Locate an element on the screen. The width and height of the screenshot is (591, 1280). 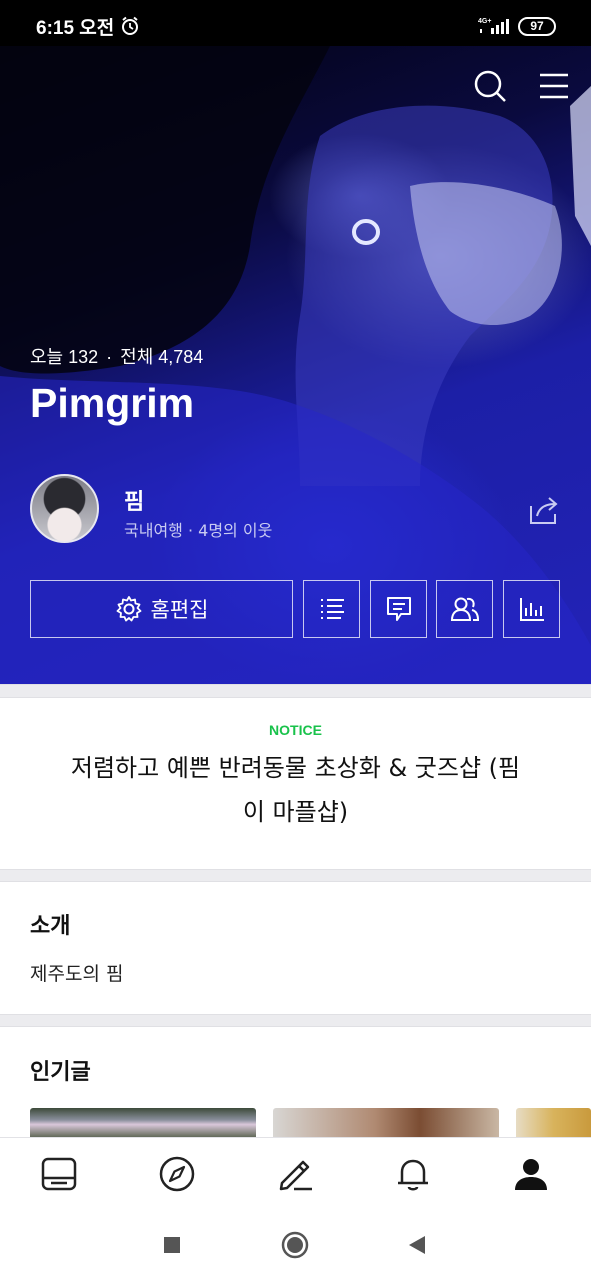
avatar is located at coordinates (64, 508).